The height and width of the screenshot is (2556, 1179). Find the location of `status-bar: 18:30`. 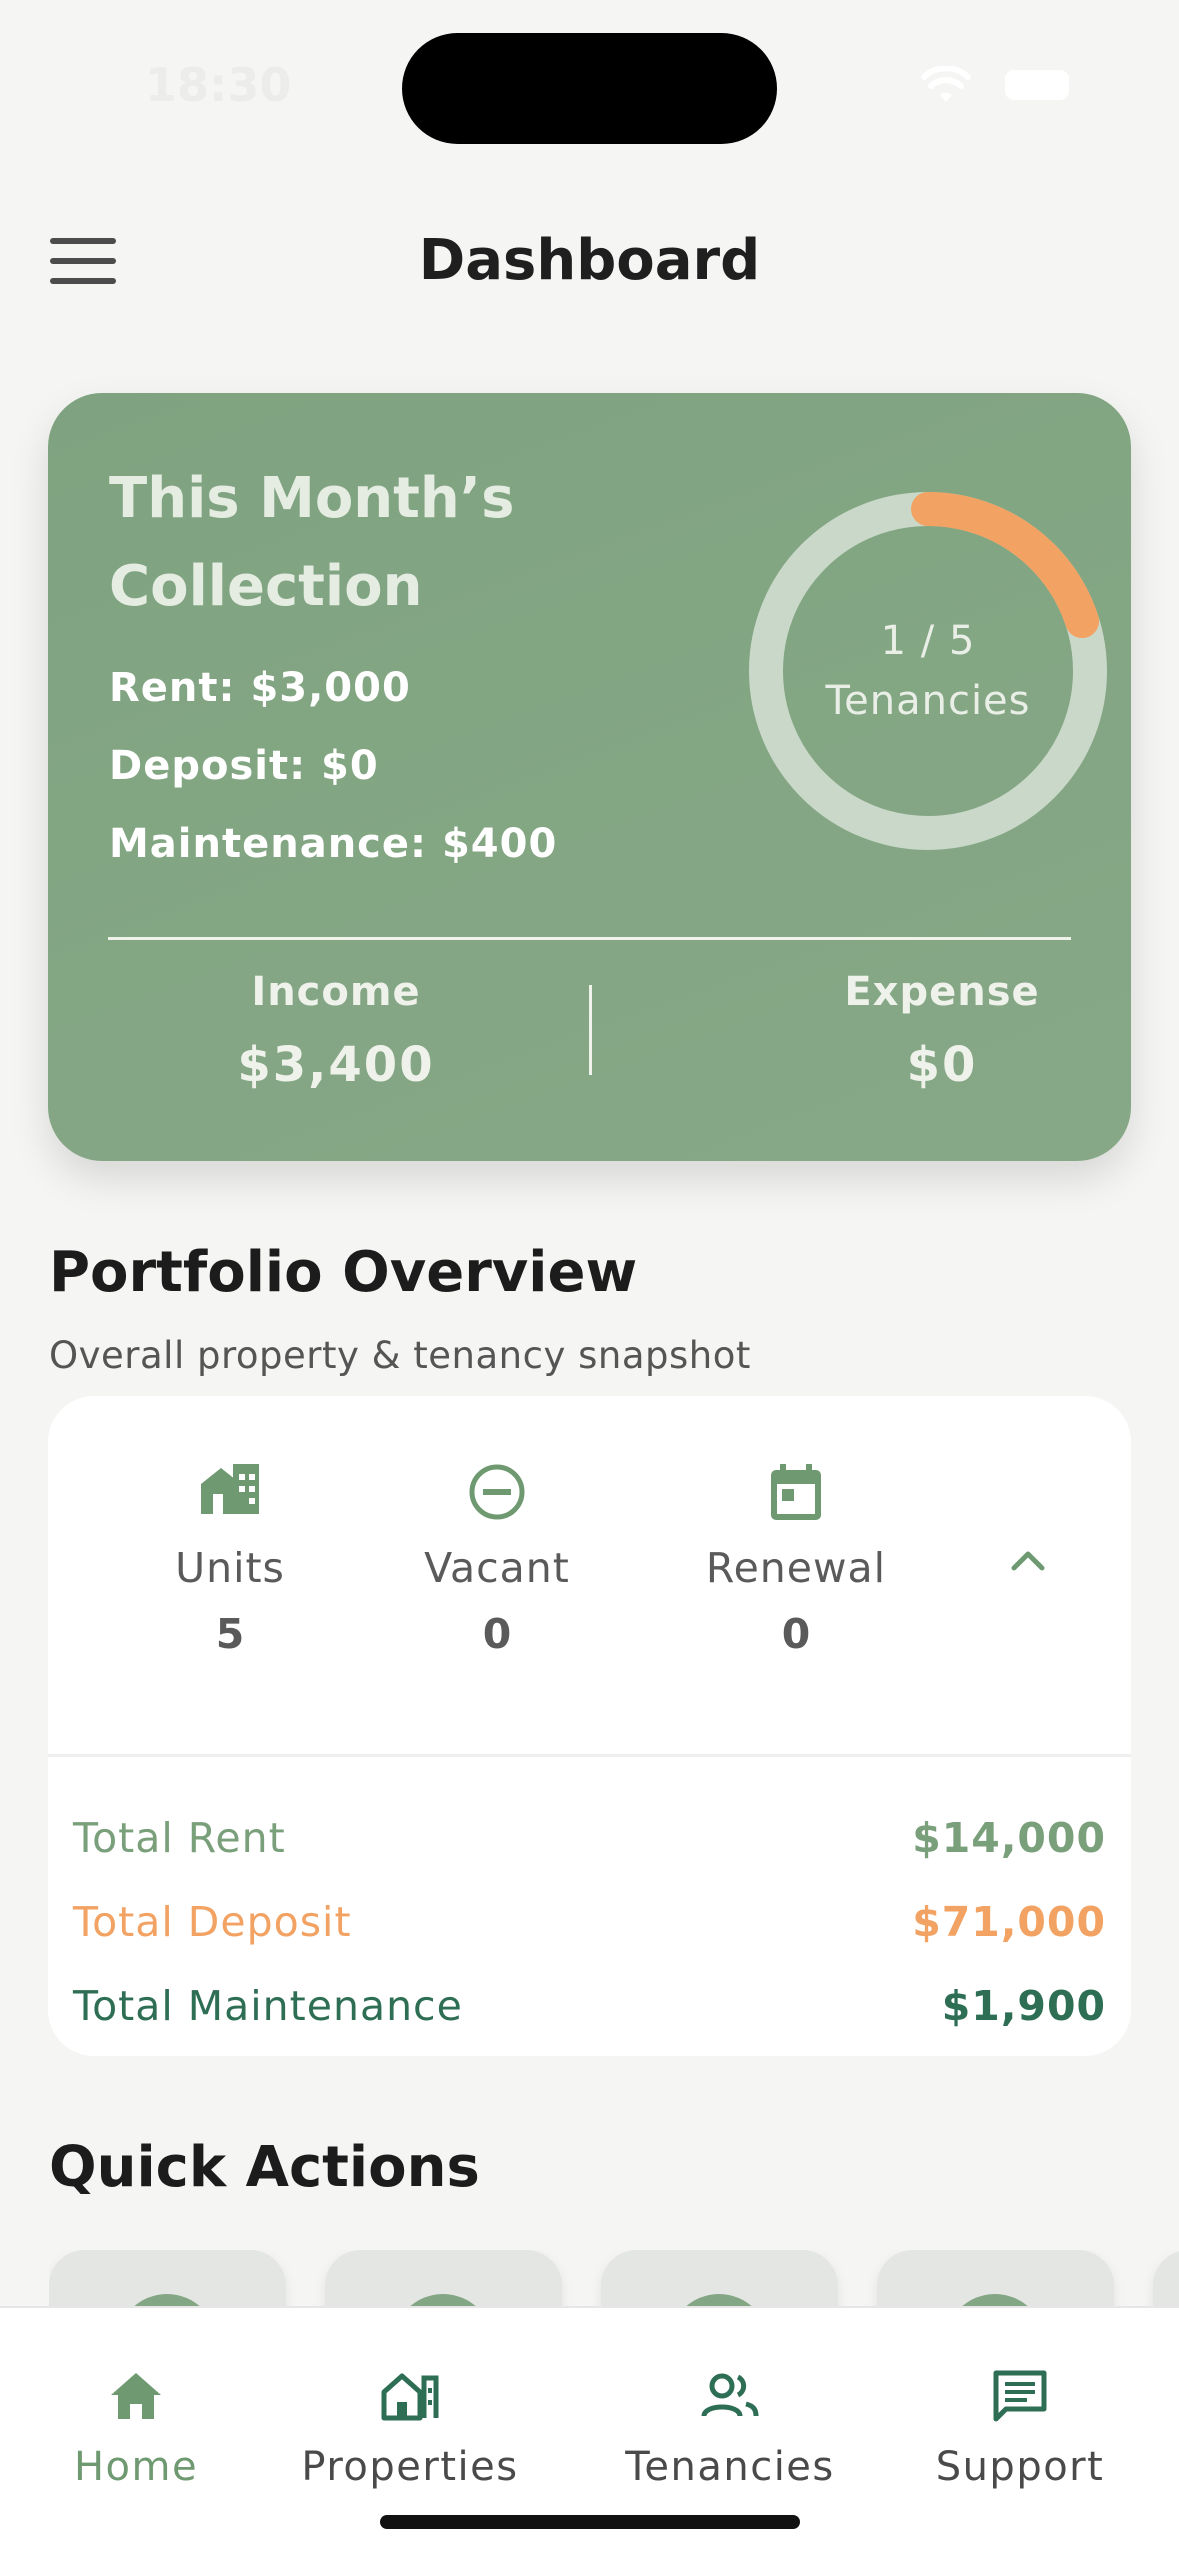

status-bar: 18:30 is located at coordinates (589, 80).